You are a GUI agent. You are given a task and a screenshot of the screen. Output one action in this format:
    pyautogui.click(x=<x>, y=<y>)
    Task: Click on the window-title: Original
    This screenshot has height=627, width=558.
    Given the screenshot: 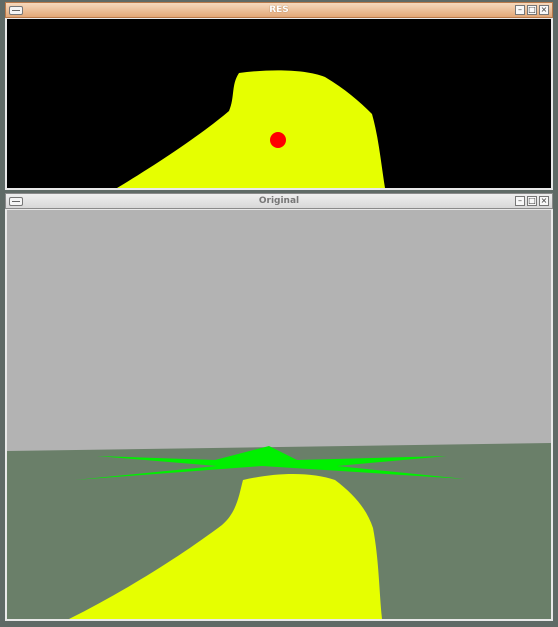 What is the action you would take?
    pyautogui.click(x=279, y=201)
    